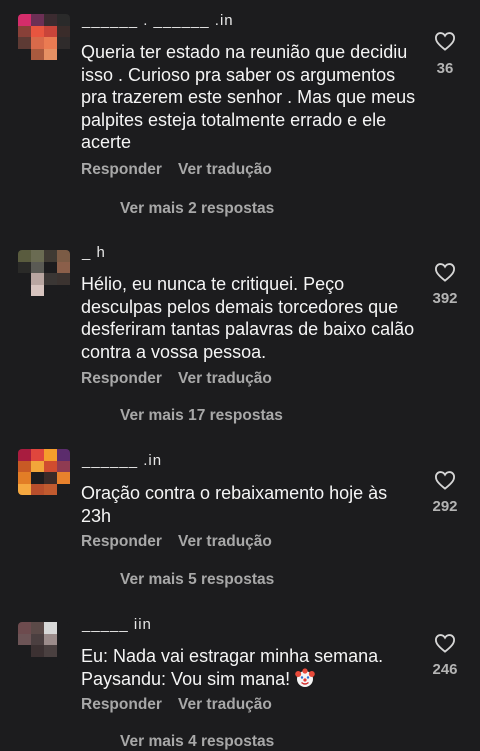 Image resolution: width=480 pixels, height=751 pixels. Describe the element at coordinates (445, 506) in the screenshot. I see `like-count: 292` at that location.